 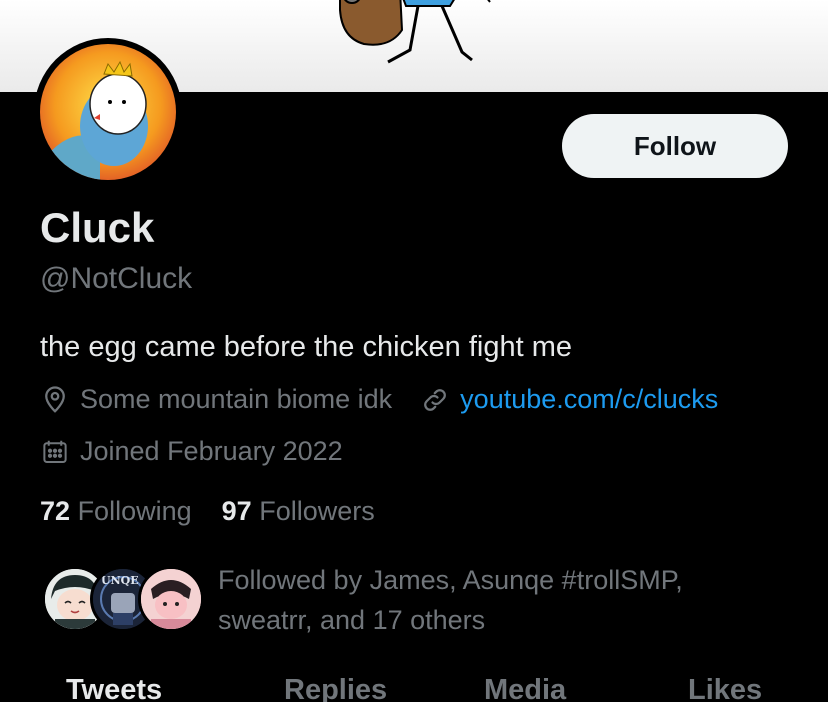 I want to click on profile-tabs: Tweets Replies Media Likes, so click(x=414, y=685).